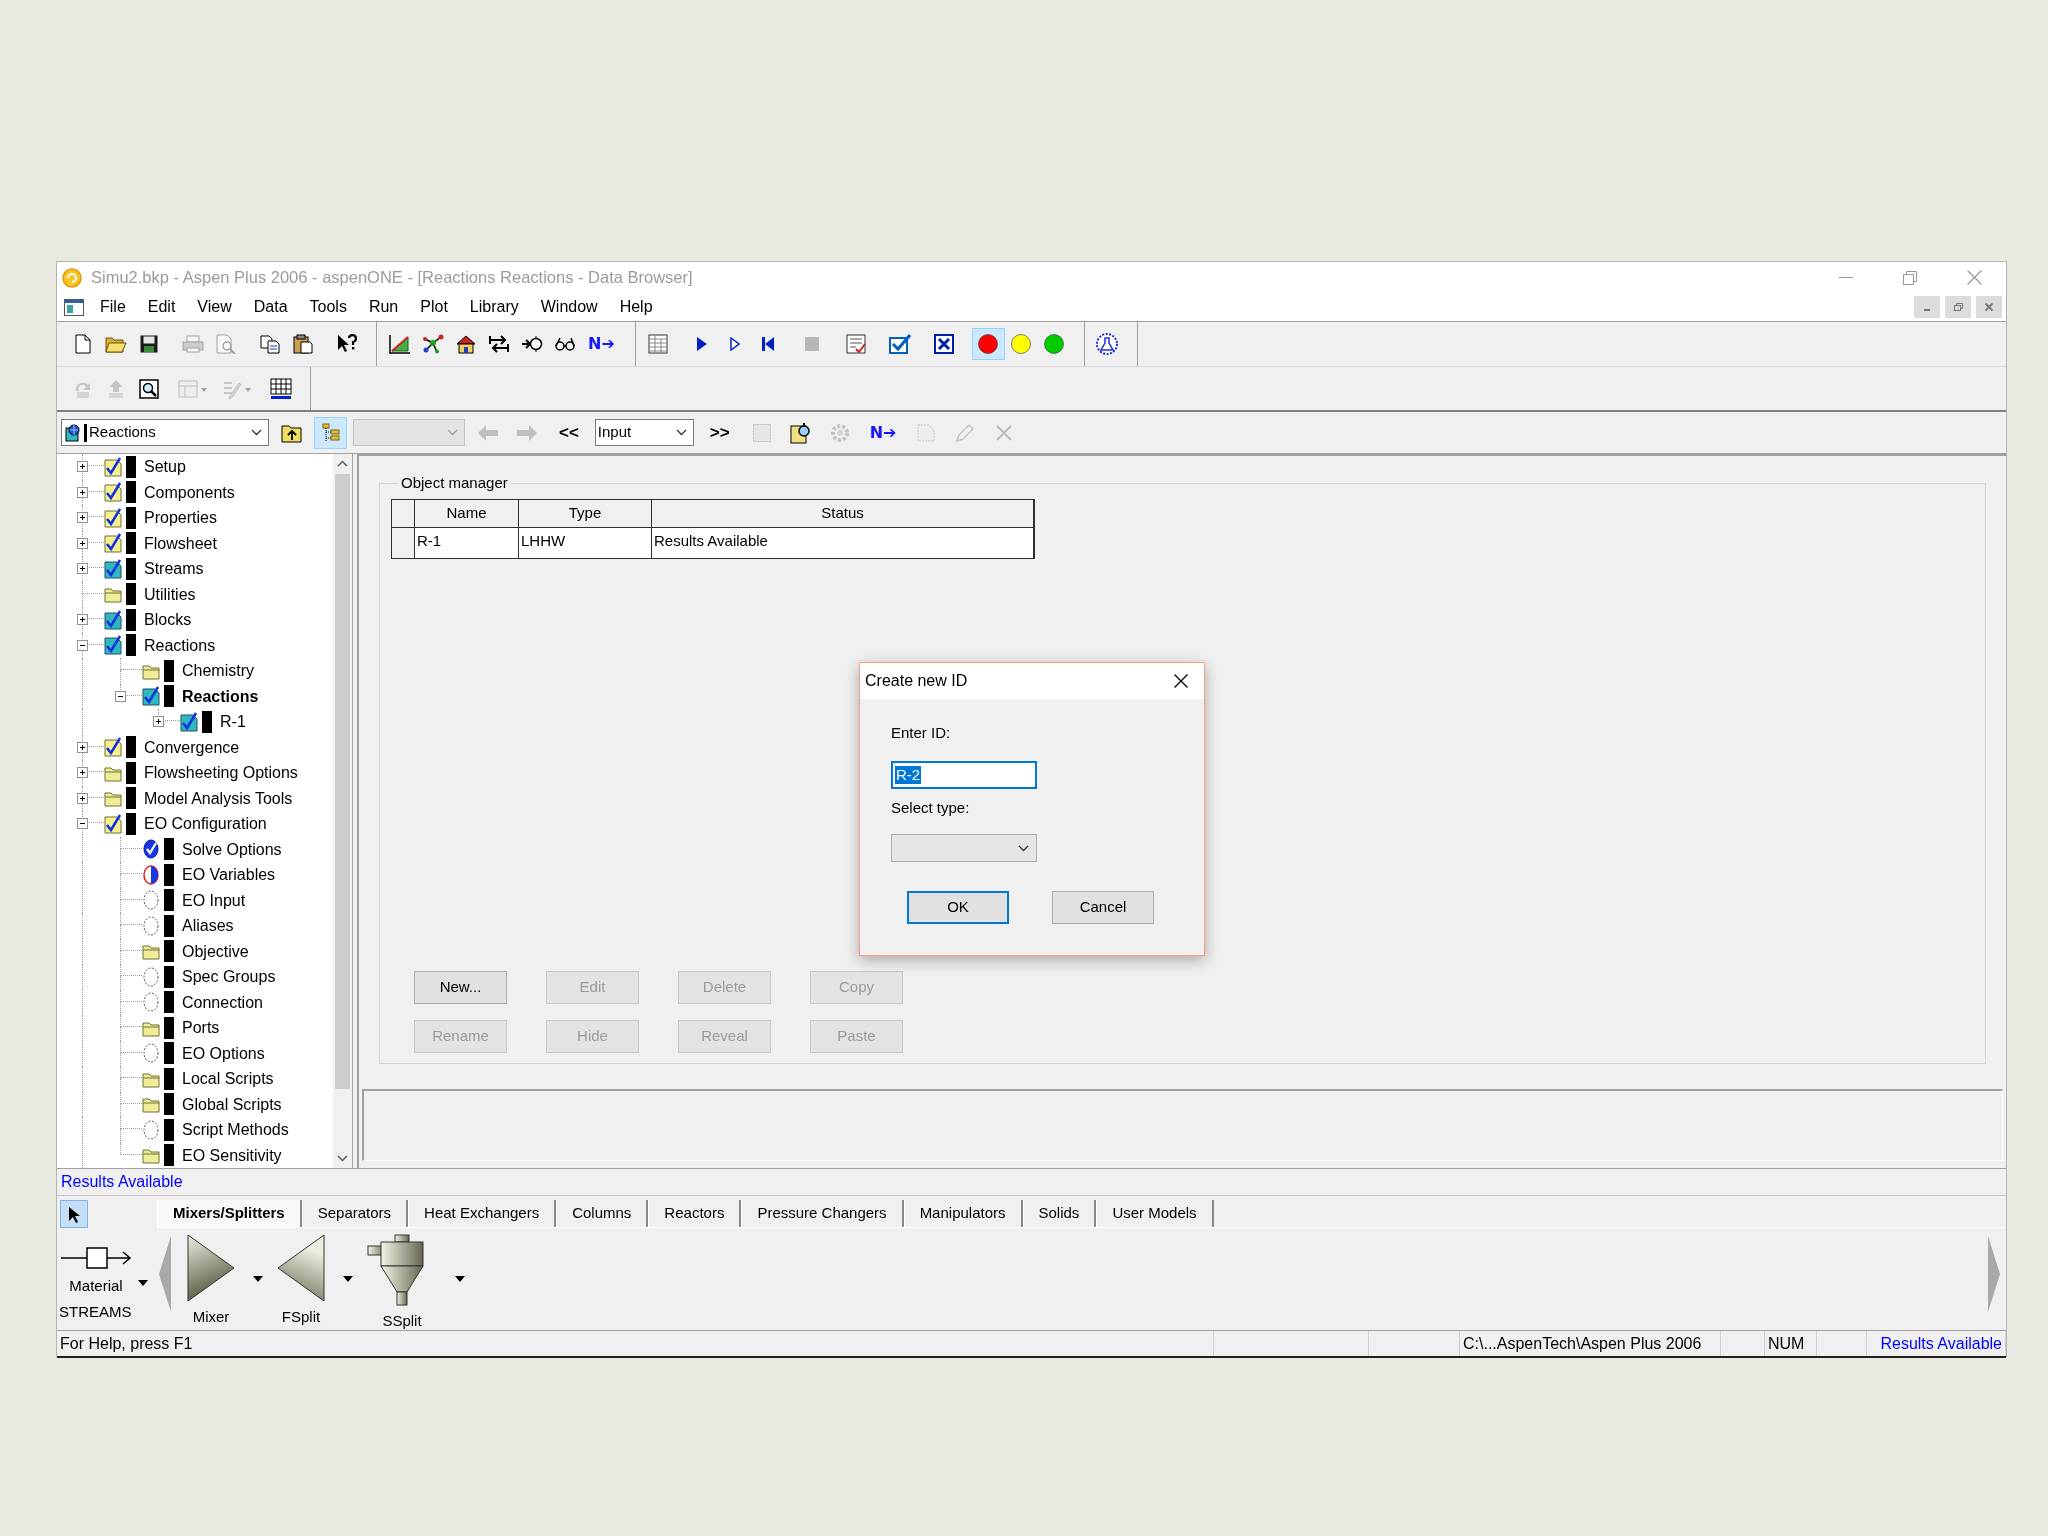  Describe the element at coordinates (402, 1282) in the screenshot. I see `model-button: SSplit` at that location.